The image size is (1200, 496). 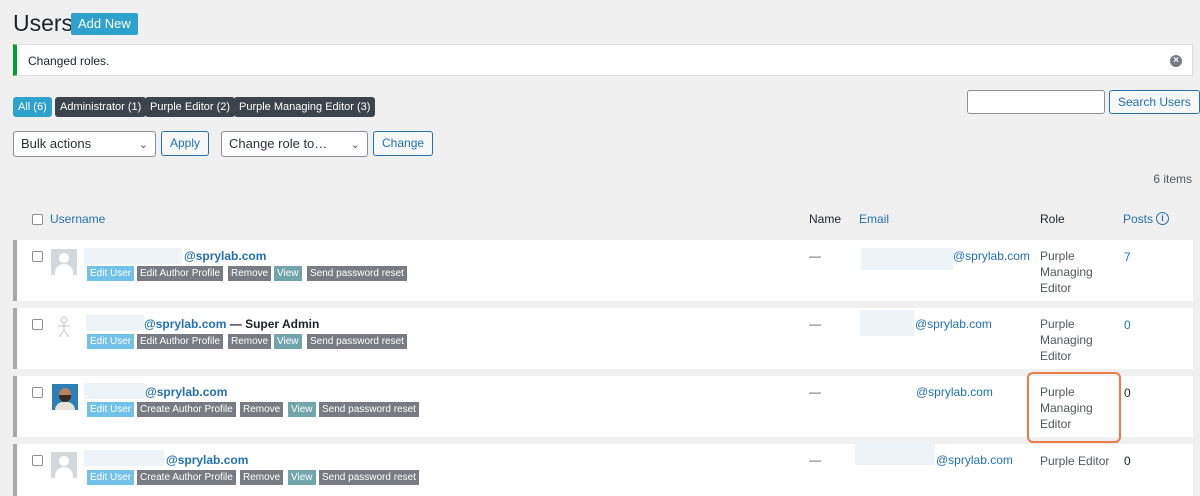 What do you see at coordinates (32, 107) in the screenshot?
I see `filter-all: All (6)` at bounding box center [32, 107].